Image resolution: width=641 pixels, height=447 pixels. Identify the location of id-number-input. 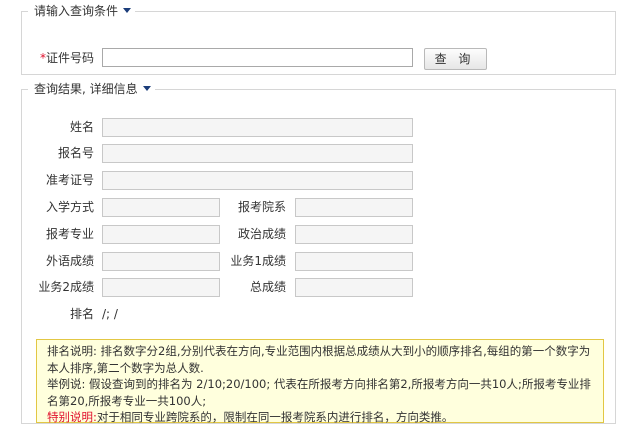
(257, 57).